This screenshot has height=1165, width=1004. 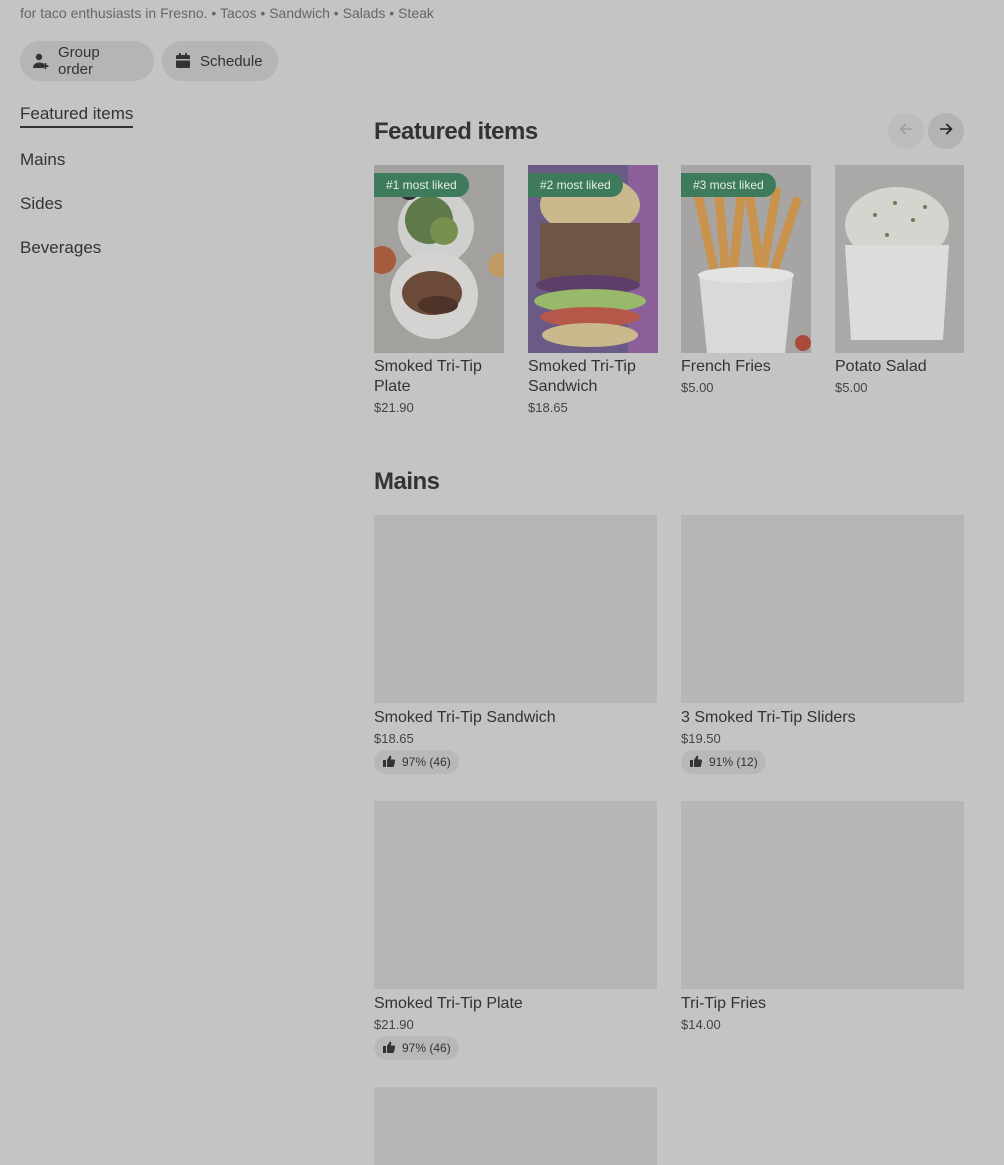 I want to click on most-liked-badge: #3 most liked, so click(x=728, y=185).